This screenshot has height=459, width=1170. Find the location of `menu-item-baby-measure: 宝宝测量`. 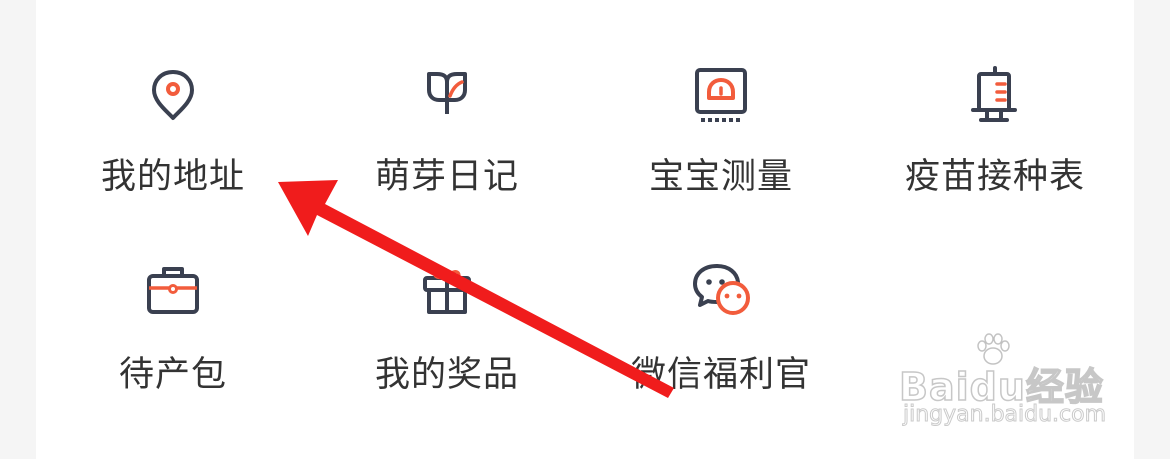

menu-item-baby-measure: 宝宝测量 is located at coordinates (721, 98).